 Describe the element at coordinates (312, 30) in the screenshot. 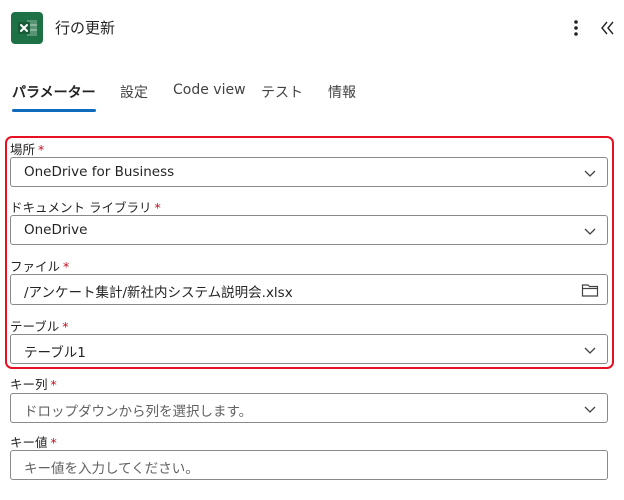

I see `panel-header: 行の更新` at that location.